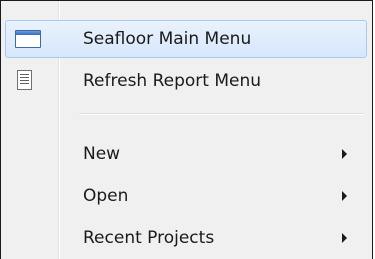  I want to click on menu-item-label: Open, so click(106, 196).